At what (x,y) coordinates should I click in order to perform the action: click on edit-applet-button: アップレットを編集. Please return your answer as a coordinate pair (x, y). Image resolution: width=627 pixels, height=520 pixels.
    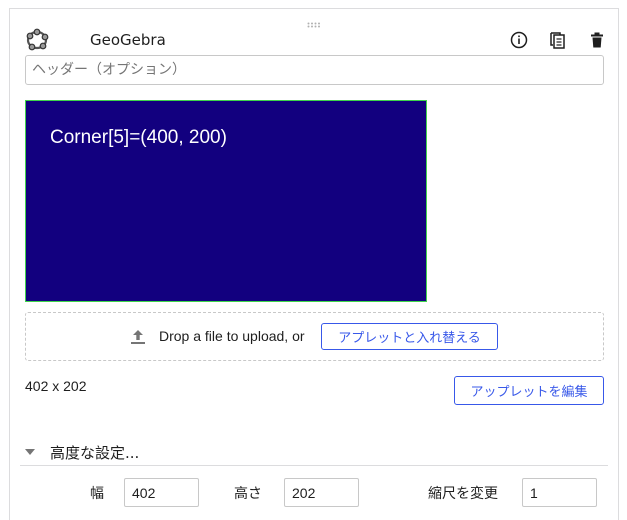
    Looking at the image, I should click on (529, 390).